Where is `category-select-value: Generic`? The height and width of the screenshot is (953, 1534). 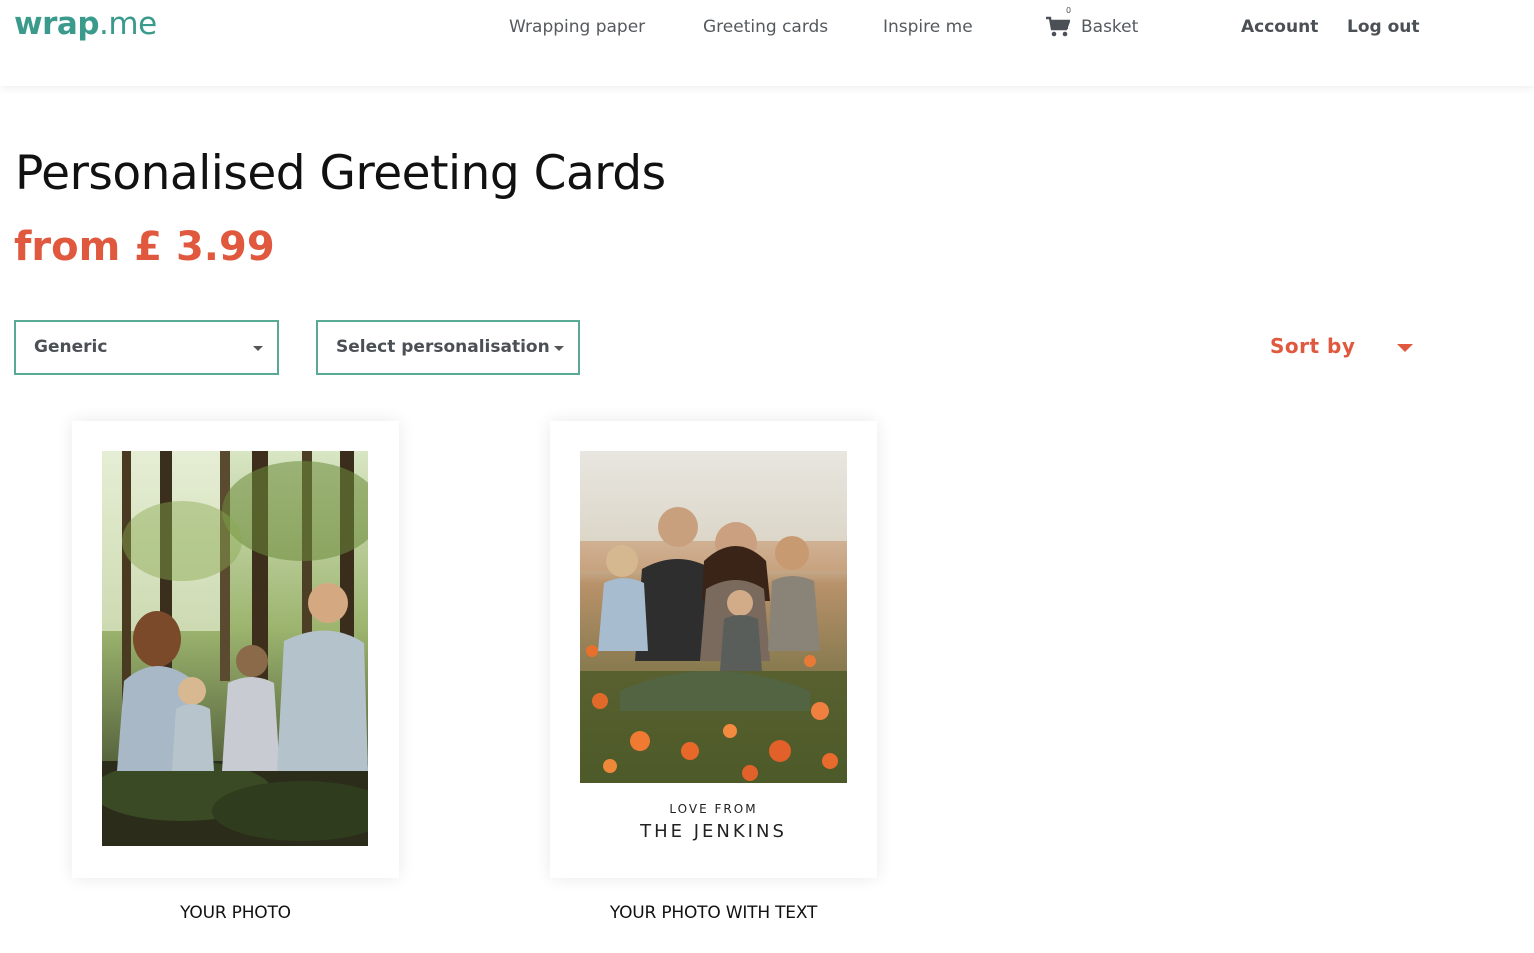 category-select-value: Generic is located at coordinates (71, 347).